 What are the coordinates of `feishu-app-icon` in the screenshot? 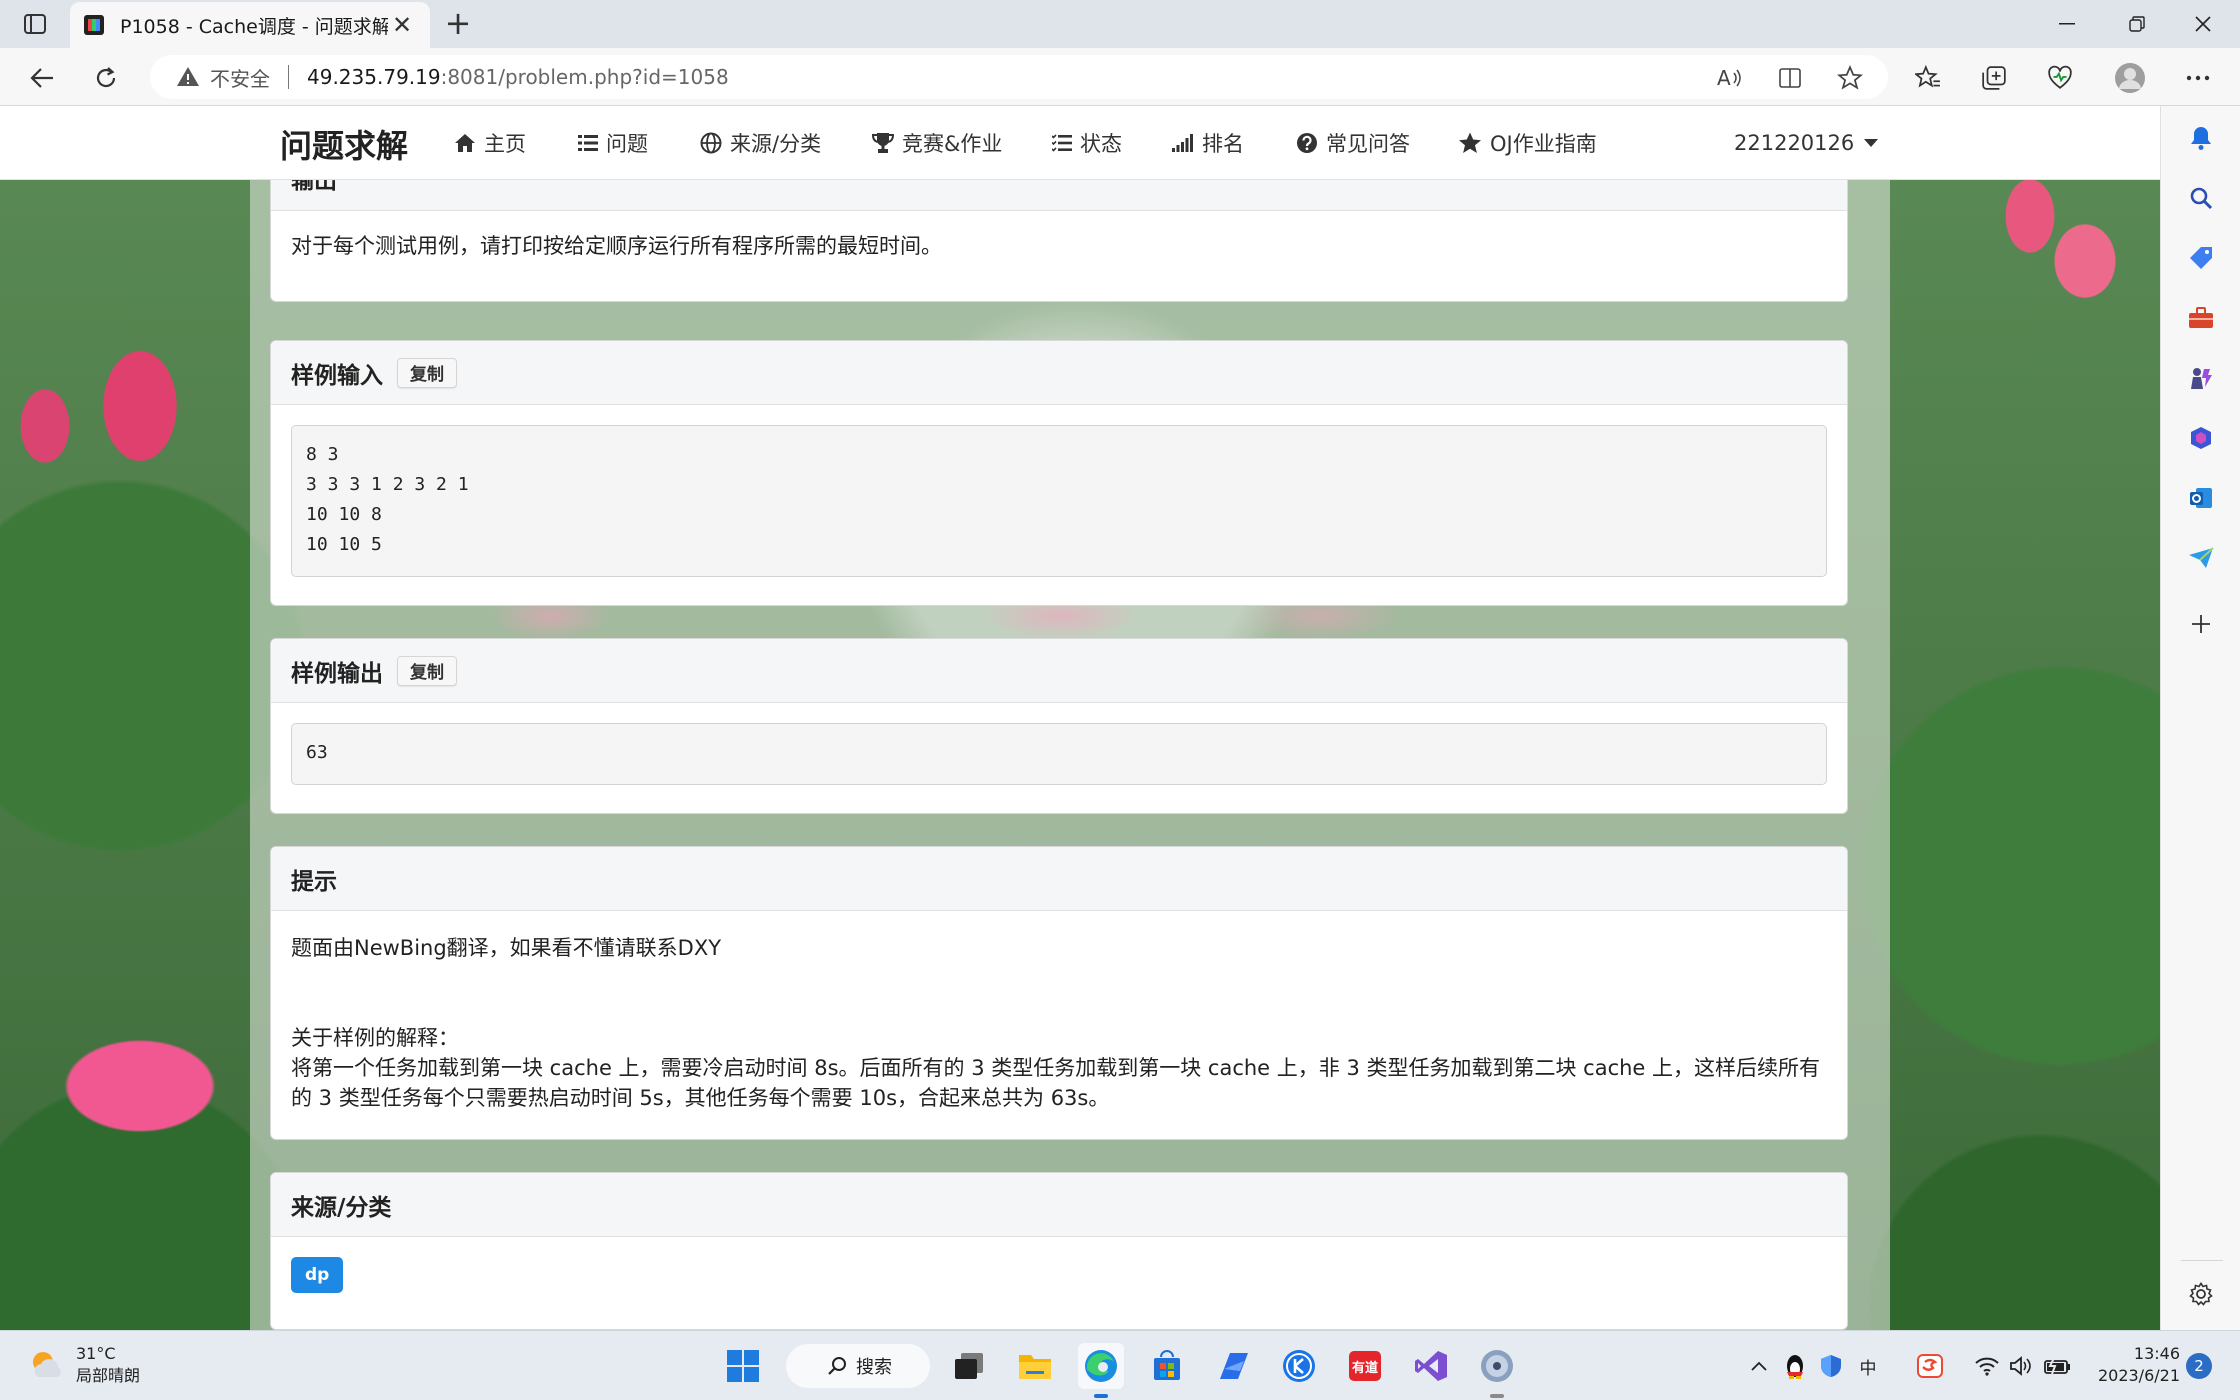 It's located at (1233, 1366).